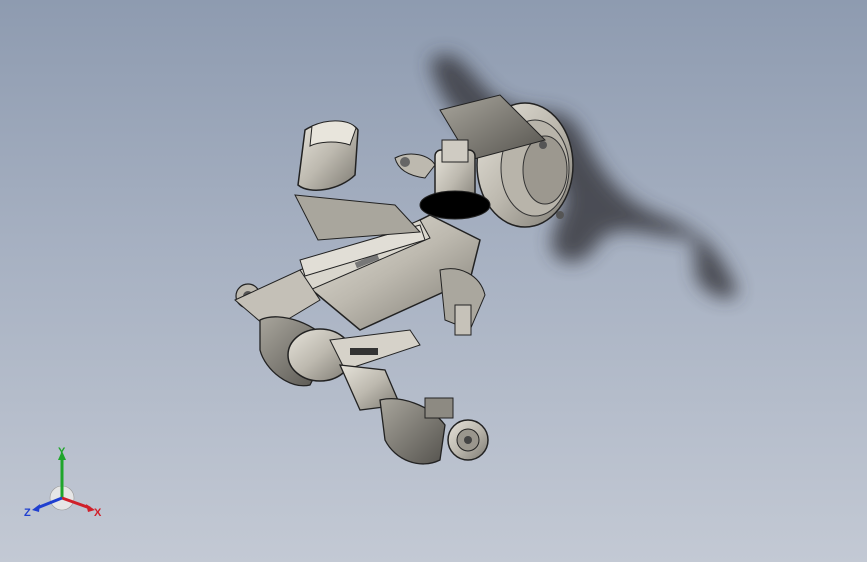 The width and height of the screenshot is (867, 562). What do you see at coordinates (62, 452) in the screenshot?
I see `y-axis-label: Y` at bounding box center [62, 452].